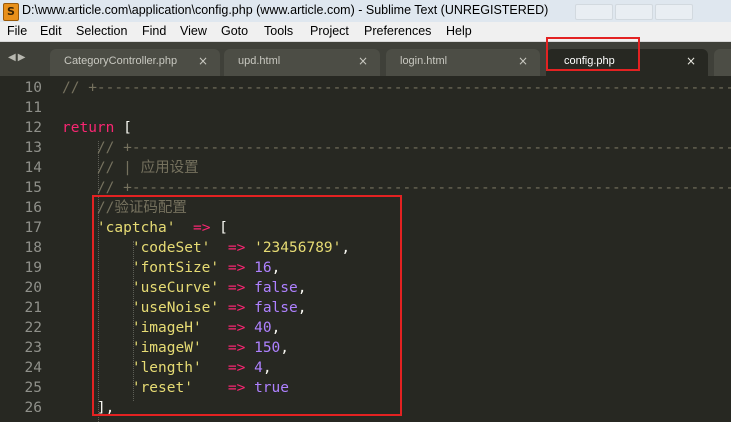 The height and width of the screenshot is (422, 731). Describe the element at coordinates (33, 388) in the screenshot. I see `line-number: 25` at that location.